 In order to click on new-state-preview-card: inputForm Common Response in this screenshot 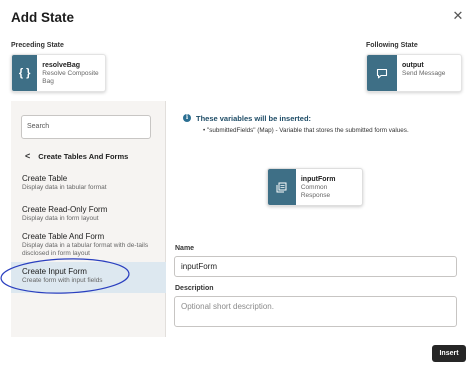, I will do `click(315, 187)`.